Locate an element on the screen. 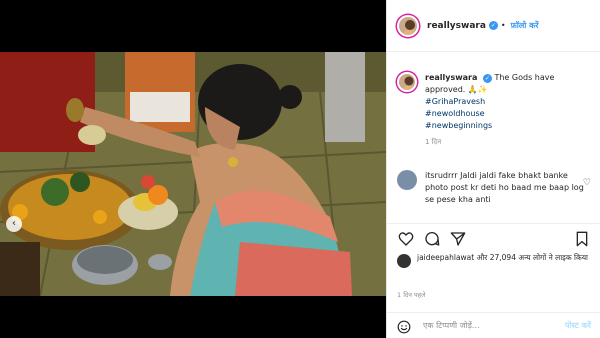  post-comment-button: पोस्ट करें is located at coordinates (578, 325).